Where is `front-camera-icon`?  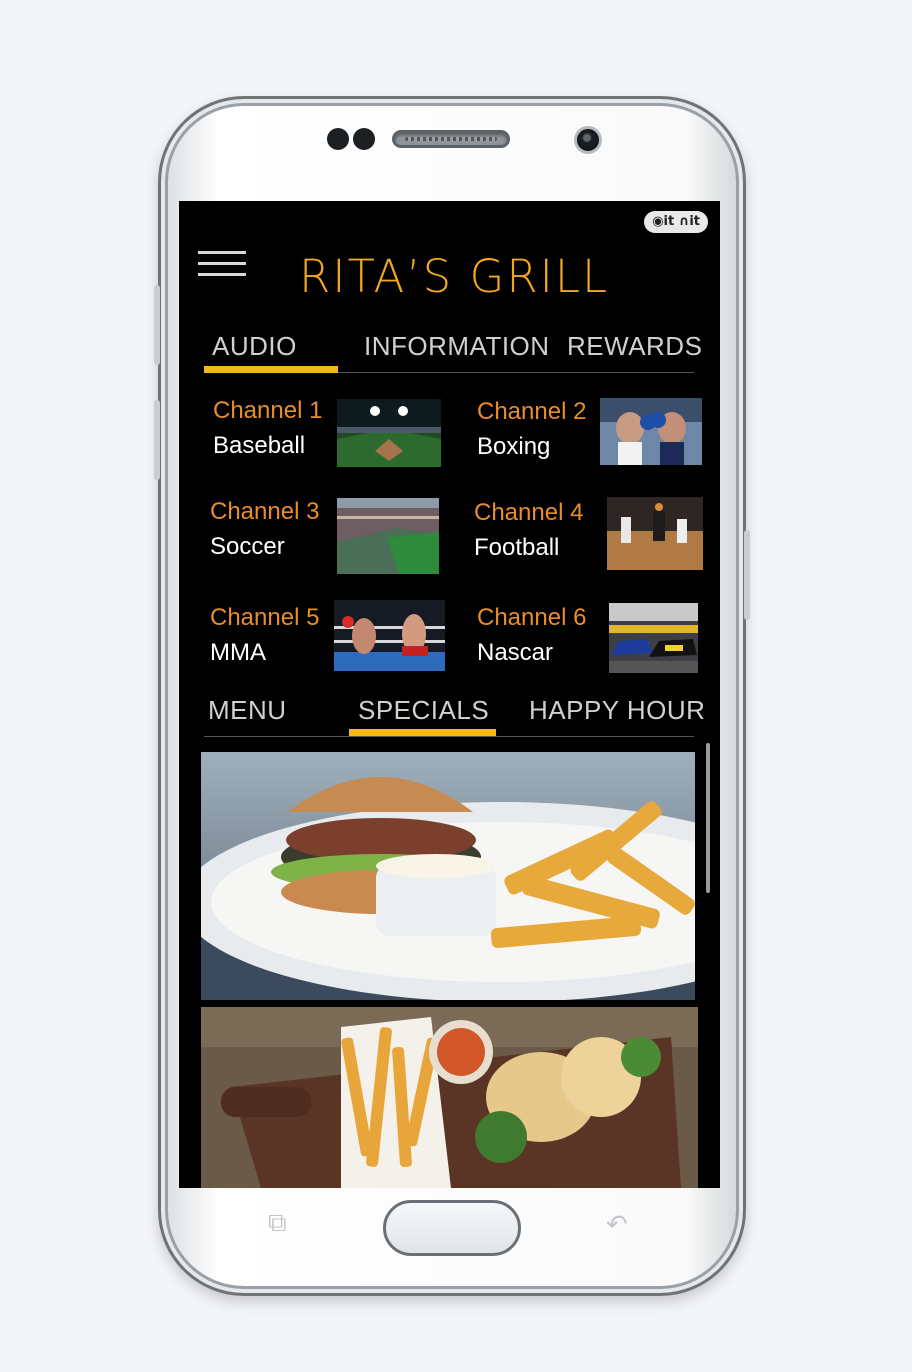 front-camera-icon is located at coordinates (588, 140).